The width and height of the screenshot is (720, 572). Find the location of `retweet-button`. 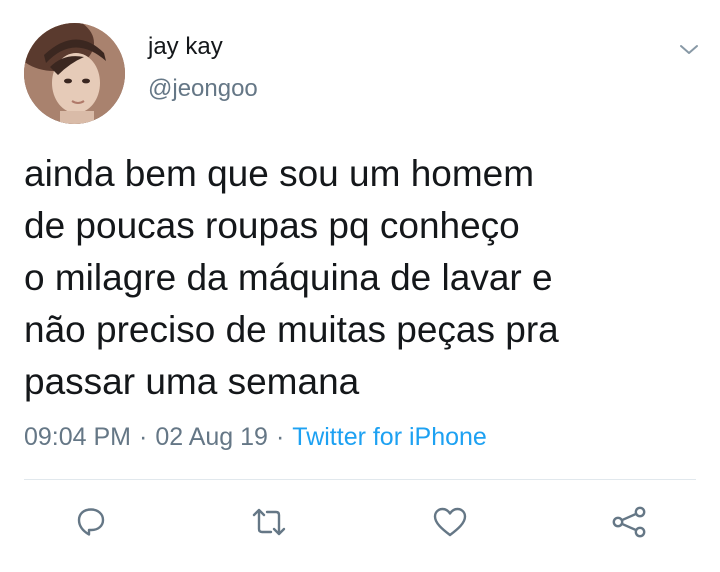

retweet-button is located at coordinates (269, 522).